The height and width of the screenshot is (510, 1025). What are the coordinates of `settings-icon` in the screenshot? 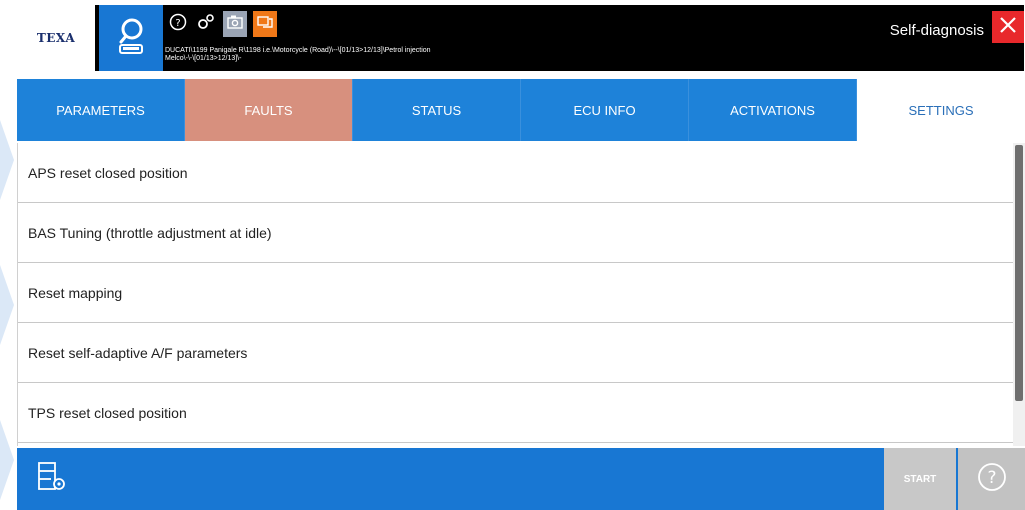 It's located at (206, 24).